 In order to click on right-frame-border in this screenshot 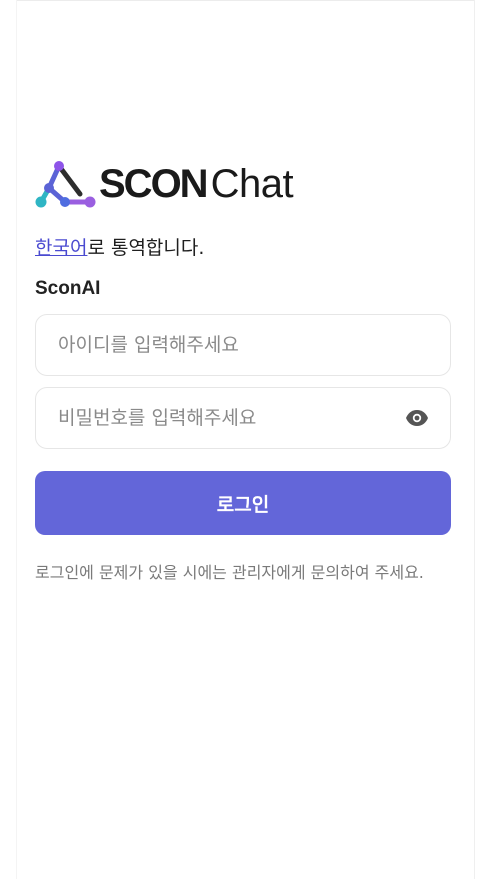, I will do `click(474, 439)`.